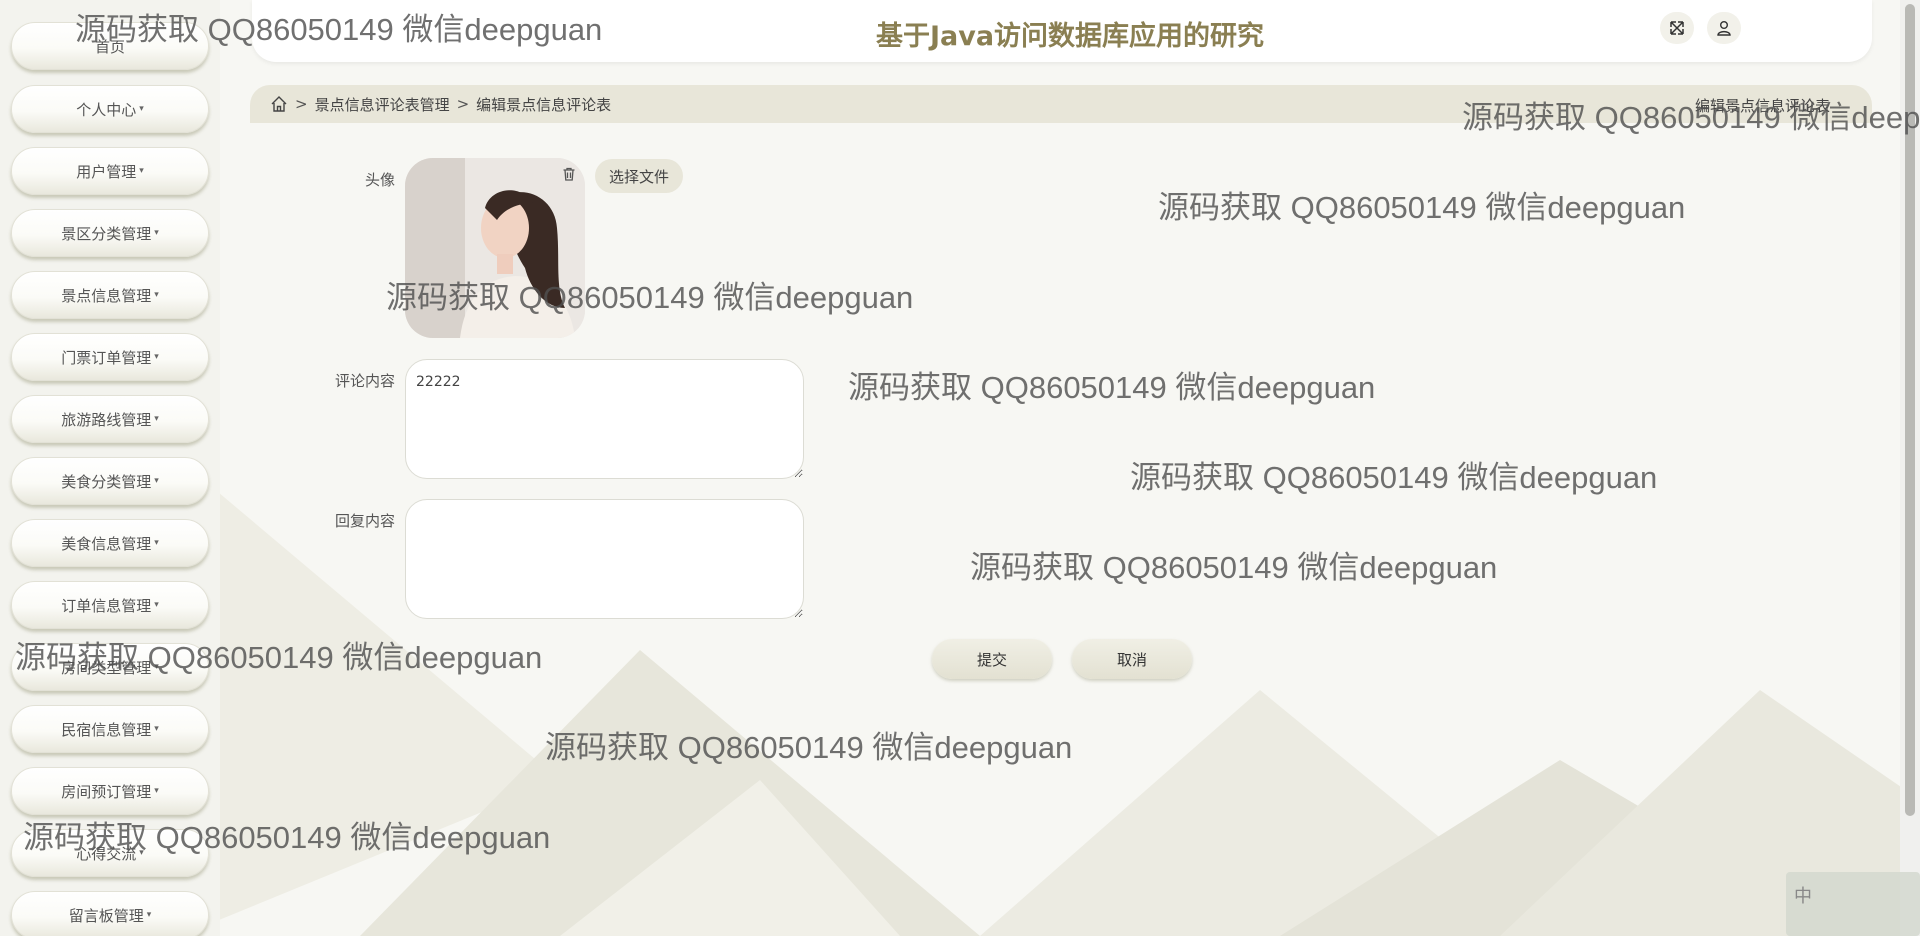 Image resolution: width=1920 pixels, height=936 pixels. I want to click on sidebar-item-ticket-orders: 门票订单管理 ▾, so click(110, 357).